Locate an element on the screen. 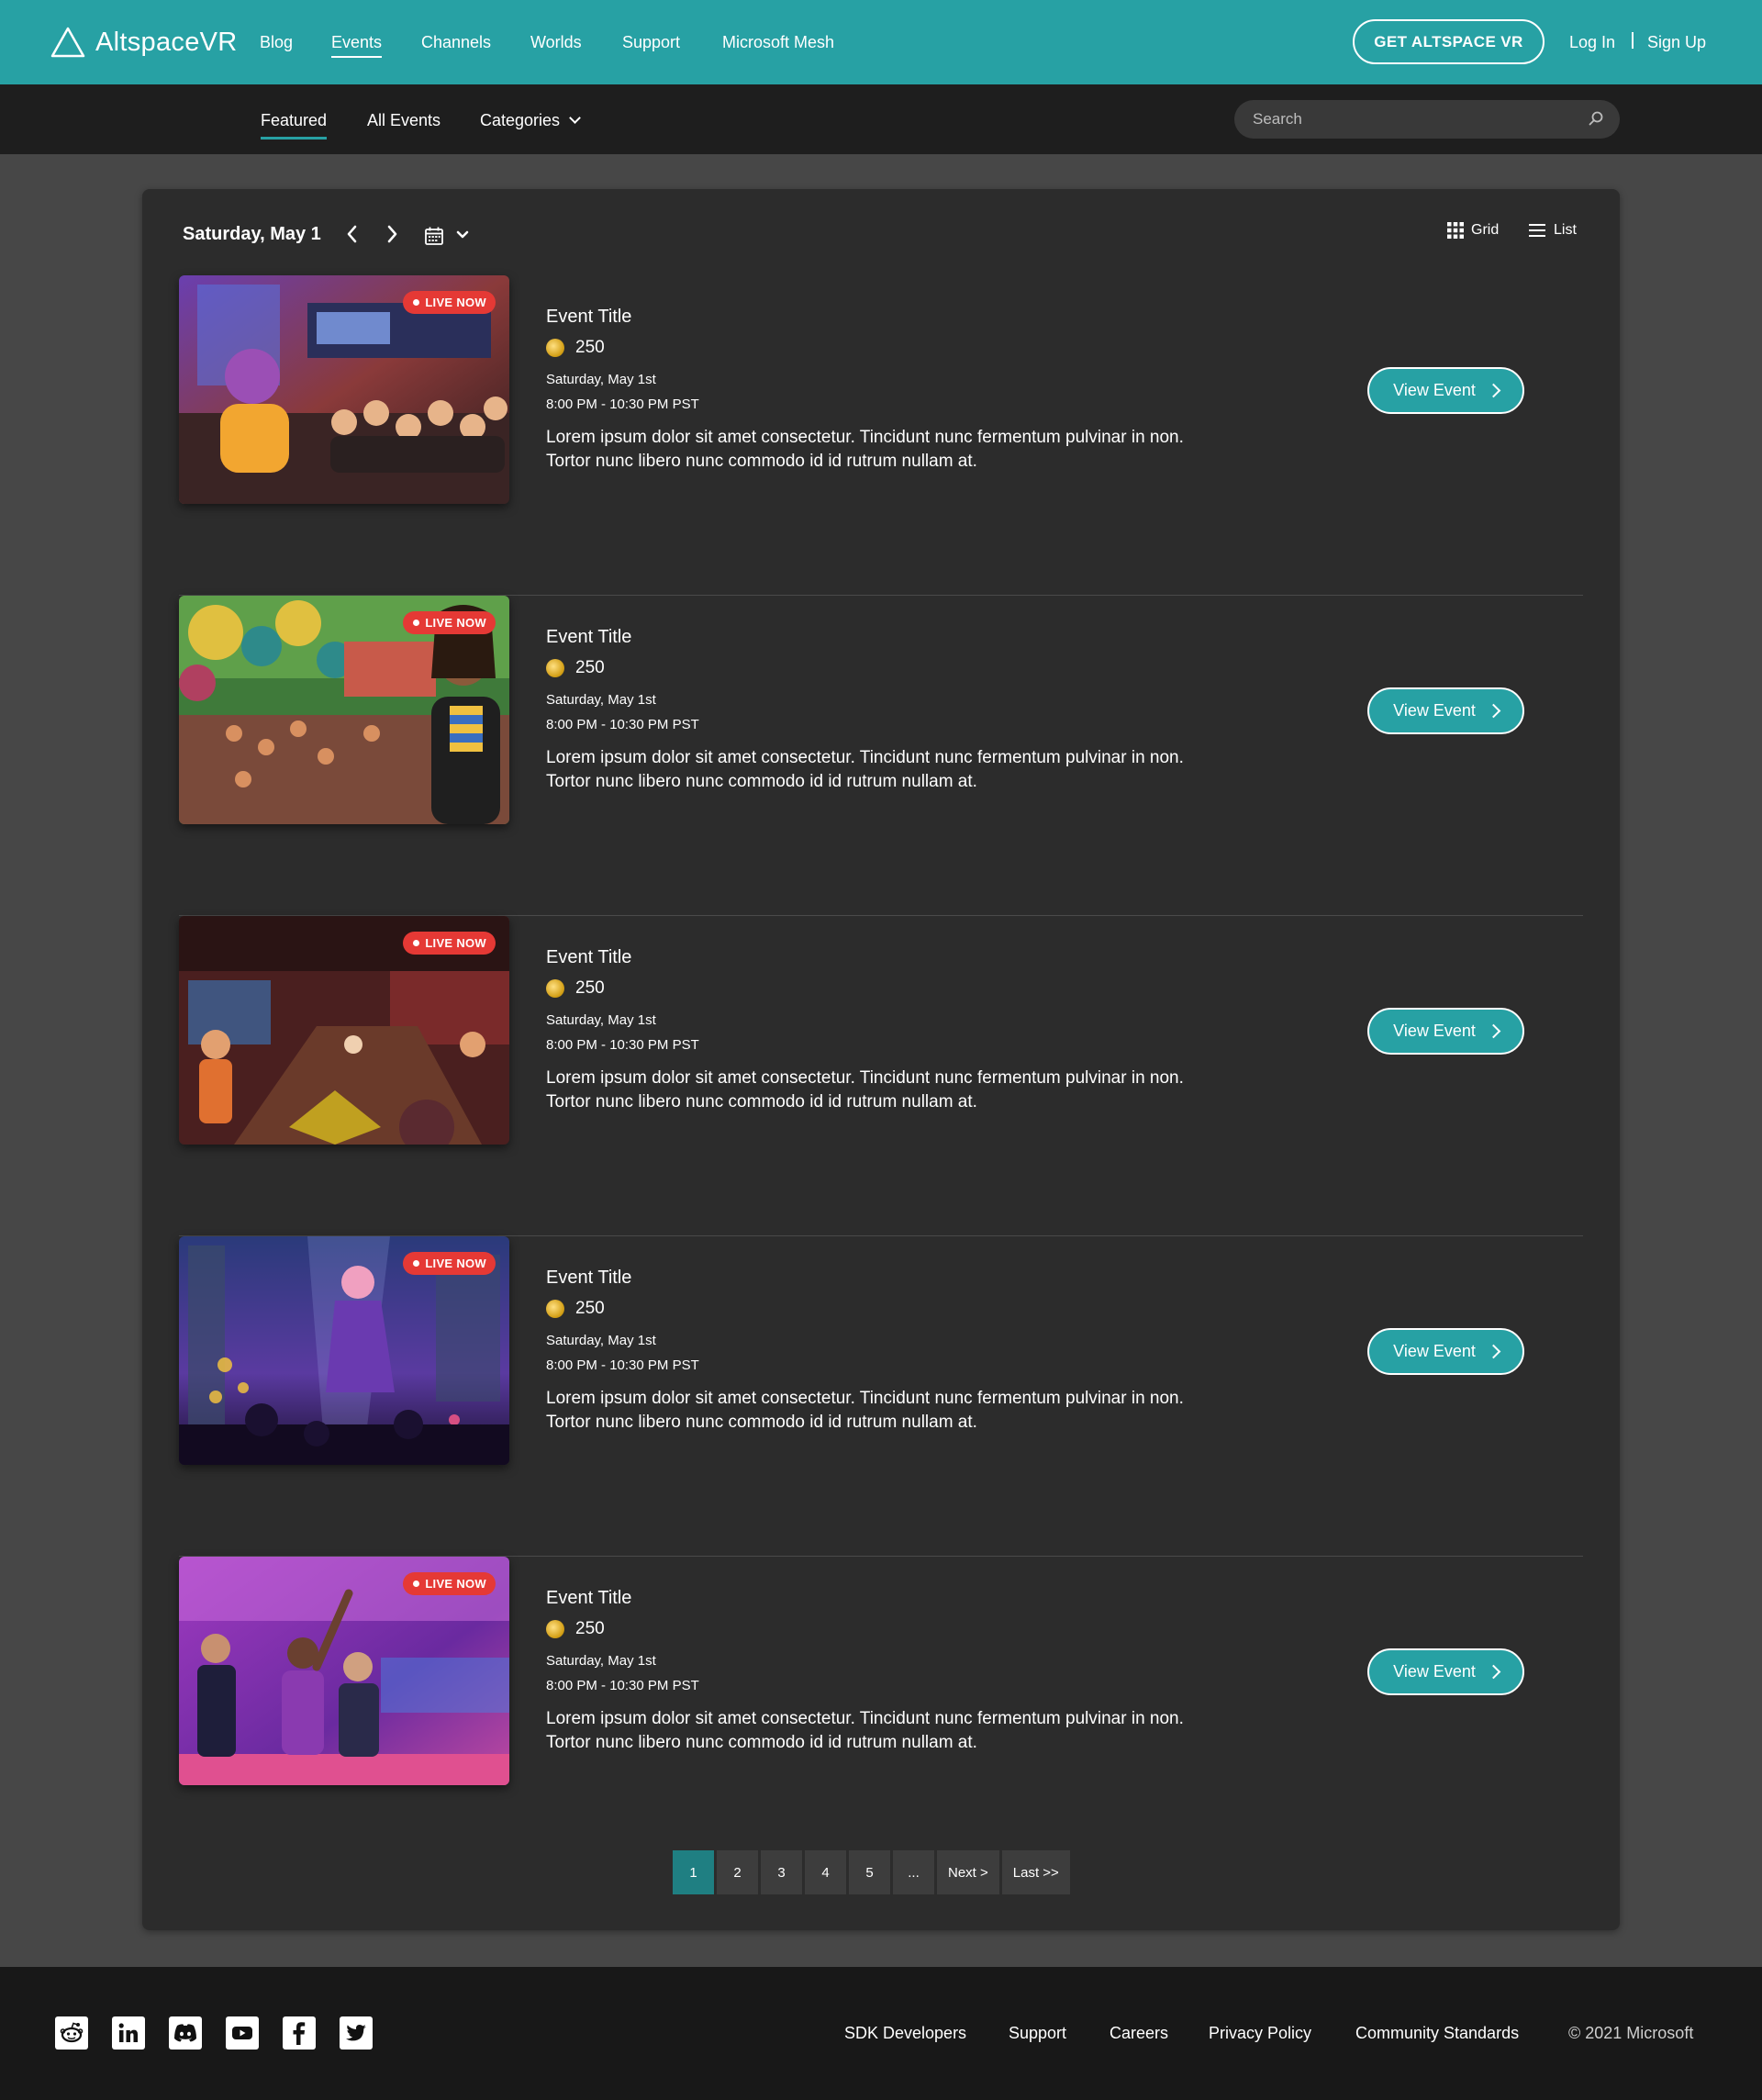 Image resolution: width=1762 pixels, height=2100 pixels. grid-view-toggle: Grid is located at coordinates (1473, 230).